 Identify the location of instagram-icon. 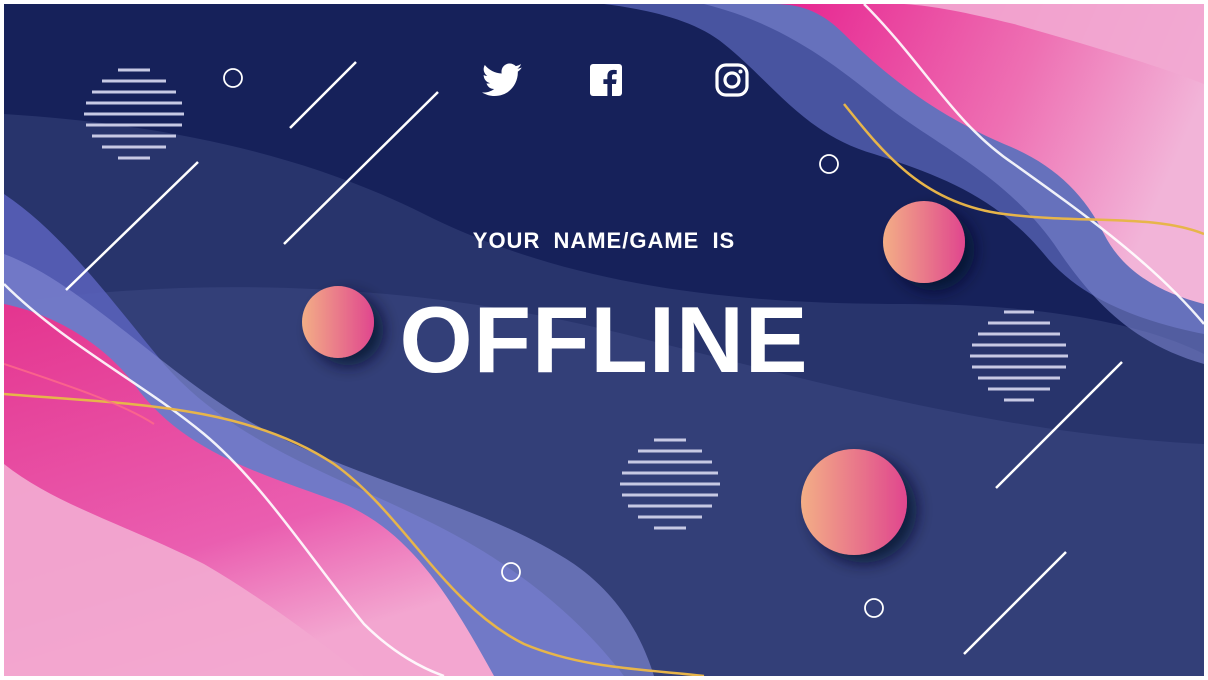
(732, 80).